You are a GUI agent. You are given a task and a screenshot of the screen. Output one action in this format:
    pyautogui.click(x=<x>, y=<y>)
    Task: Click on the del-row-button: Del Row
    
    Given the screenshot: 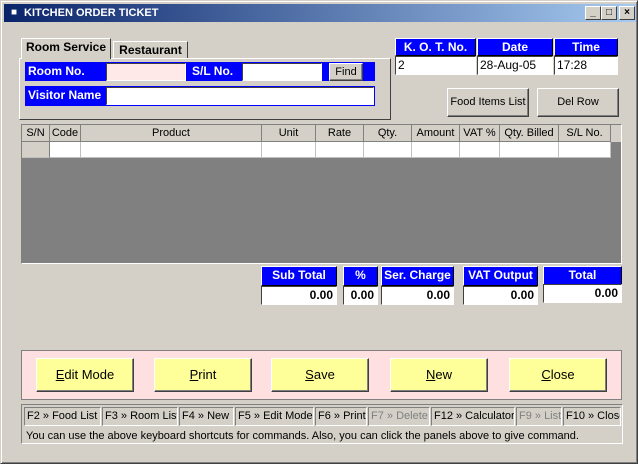 What is the action you would take?
    pyautogui.click(x=578, y=102)
    